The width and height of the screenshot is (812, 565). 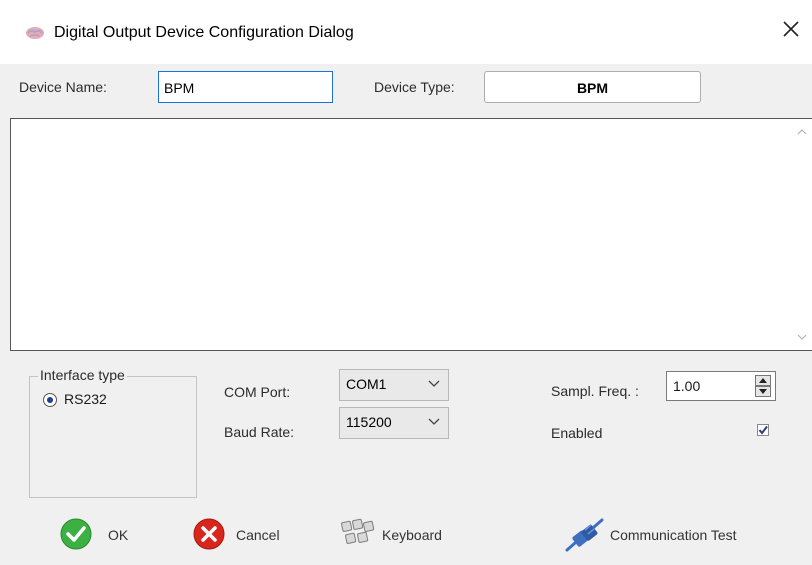 What do you see at coordinates (209, 534) in the screenshot?
I see `cancel-x-icon` at bounding box center [209, 534].